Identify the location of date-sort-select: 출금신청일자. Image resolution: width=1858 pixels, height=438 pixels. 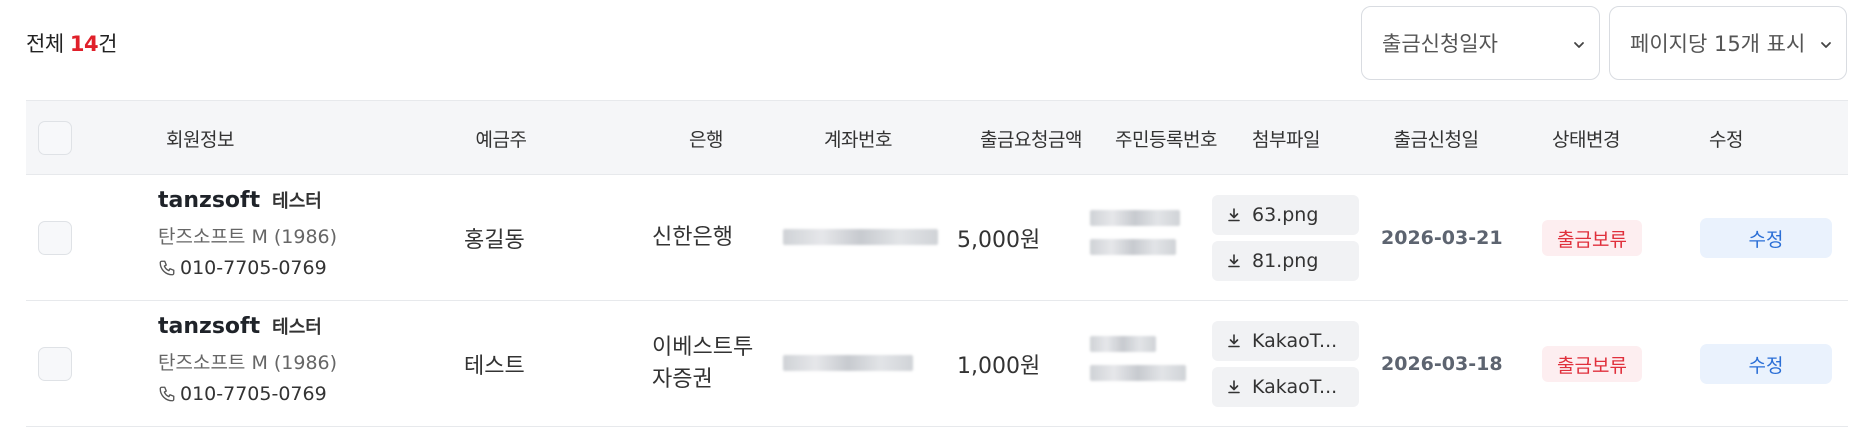
(1480, 43).